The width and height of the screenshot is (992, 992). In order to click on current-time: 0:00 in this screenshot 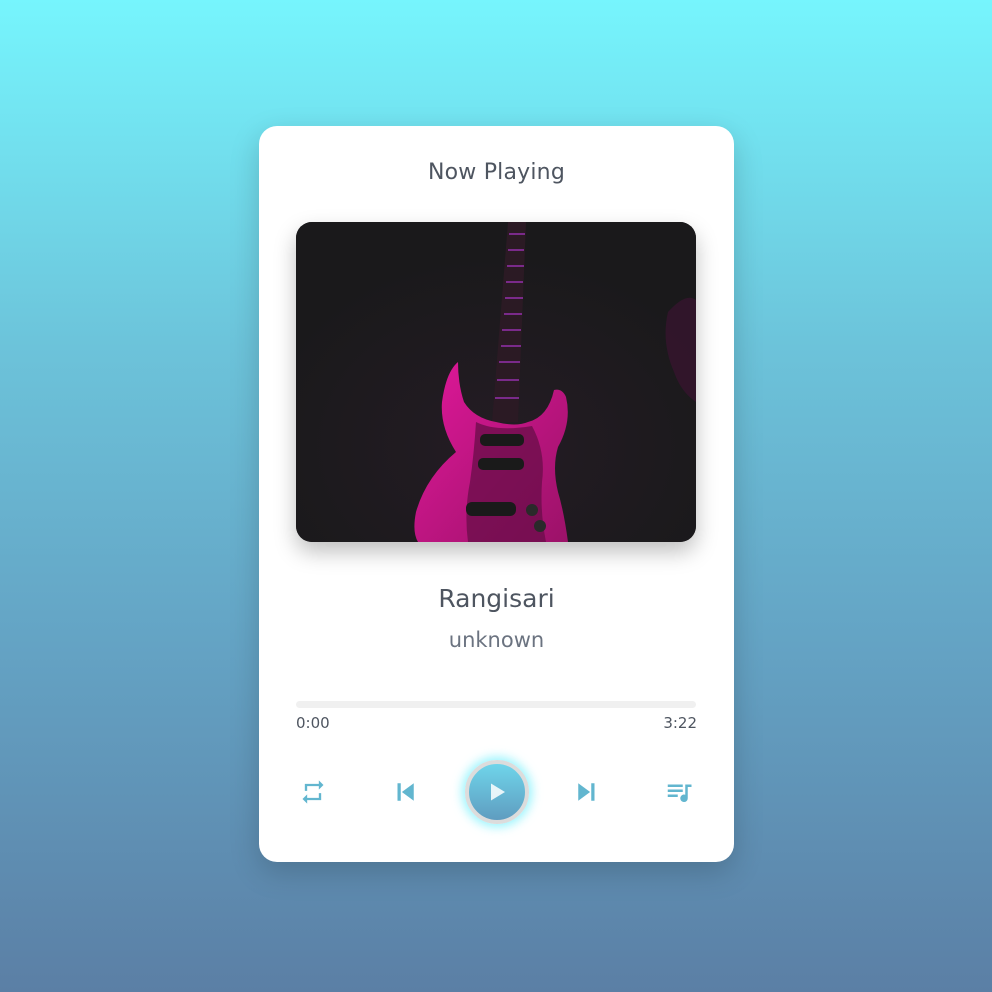, I will do `click(313, 723)`.